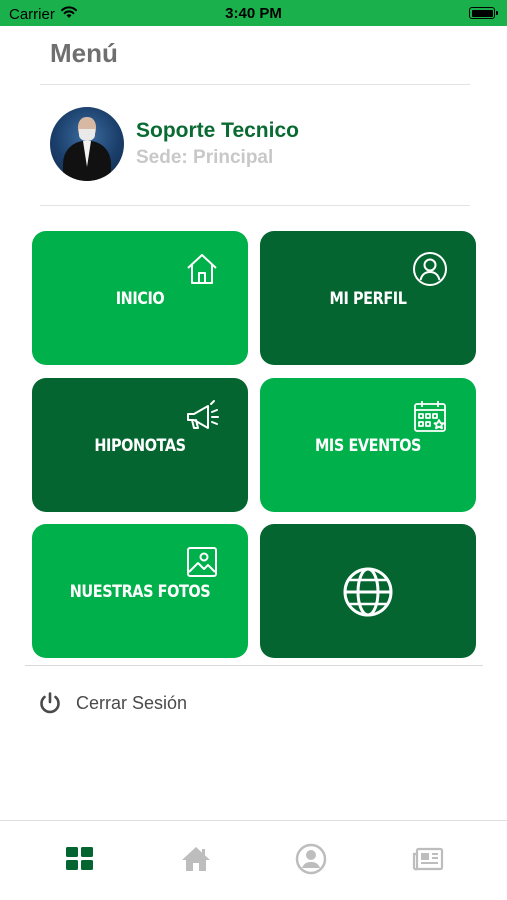 This screenshot has width=507, height=900. What do you see at coordinates (132, 702) in the screenshot?
I see `logout-label: Cerrar Sesión` at bounding box center [132, 702].